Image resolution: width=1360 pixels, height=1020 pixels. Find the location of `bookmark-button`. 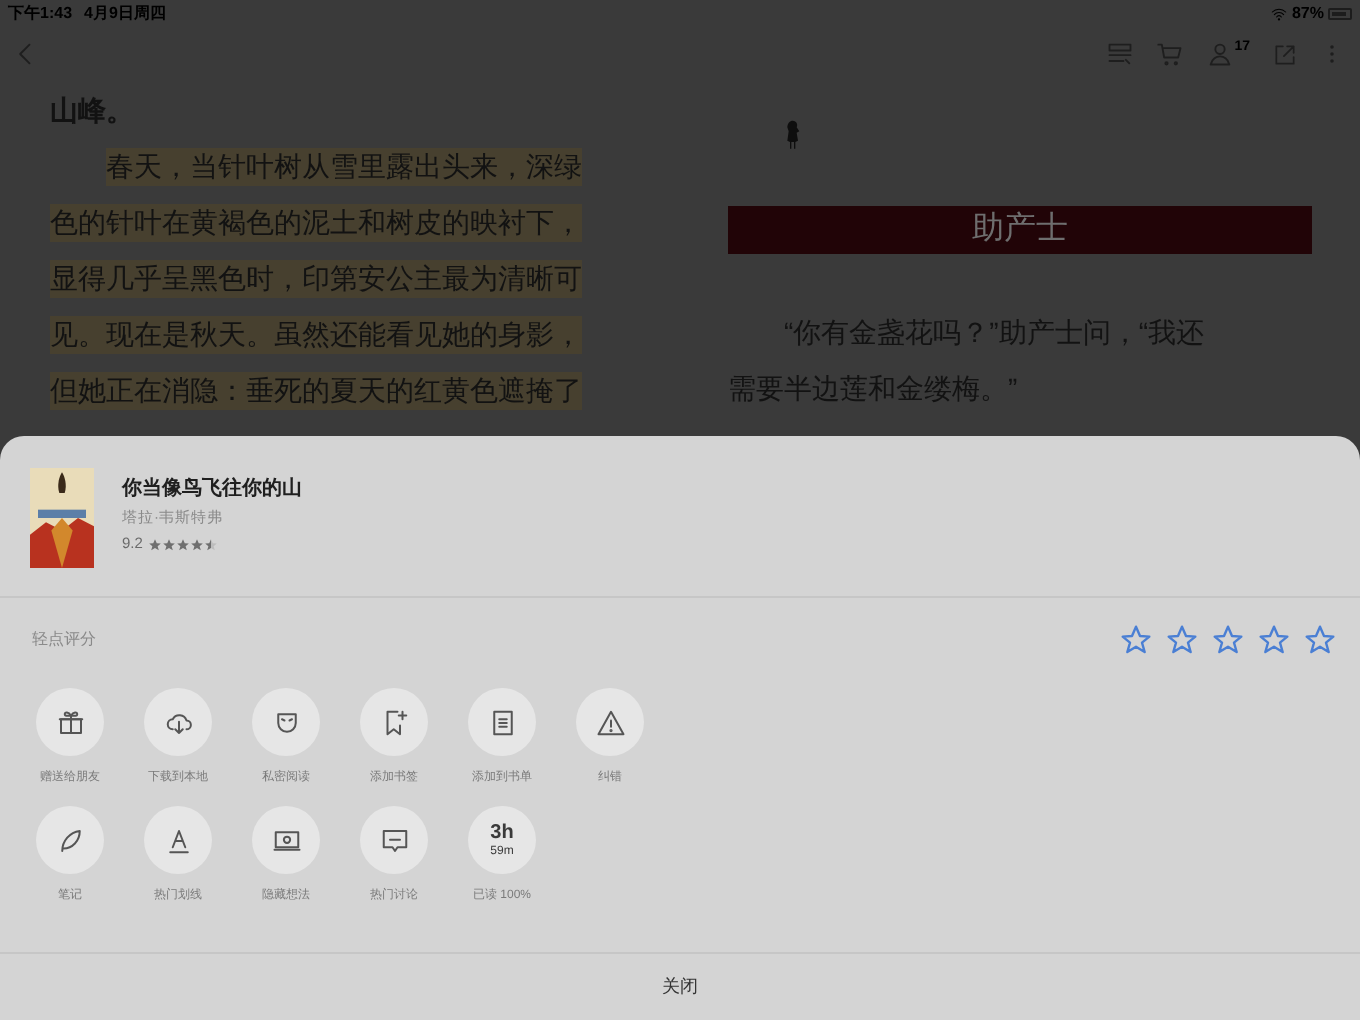

bookmark-button is located at coordinates (394, 722).